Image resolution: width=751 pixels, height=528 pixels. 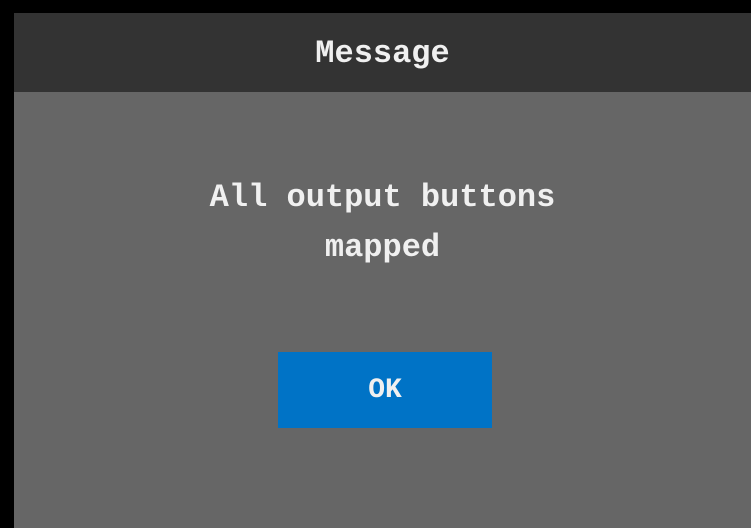 I want to click on dialog-title: Message, so click(x=382, y=53).